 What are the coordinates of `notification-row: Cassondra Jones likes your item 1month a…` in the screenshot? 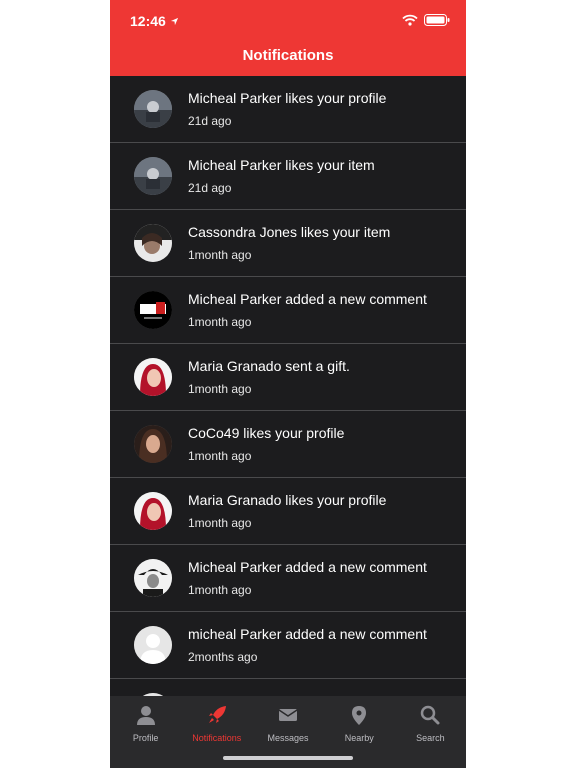 It's located at (288, 243).